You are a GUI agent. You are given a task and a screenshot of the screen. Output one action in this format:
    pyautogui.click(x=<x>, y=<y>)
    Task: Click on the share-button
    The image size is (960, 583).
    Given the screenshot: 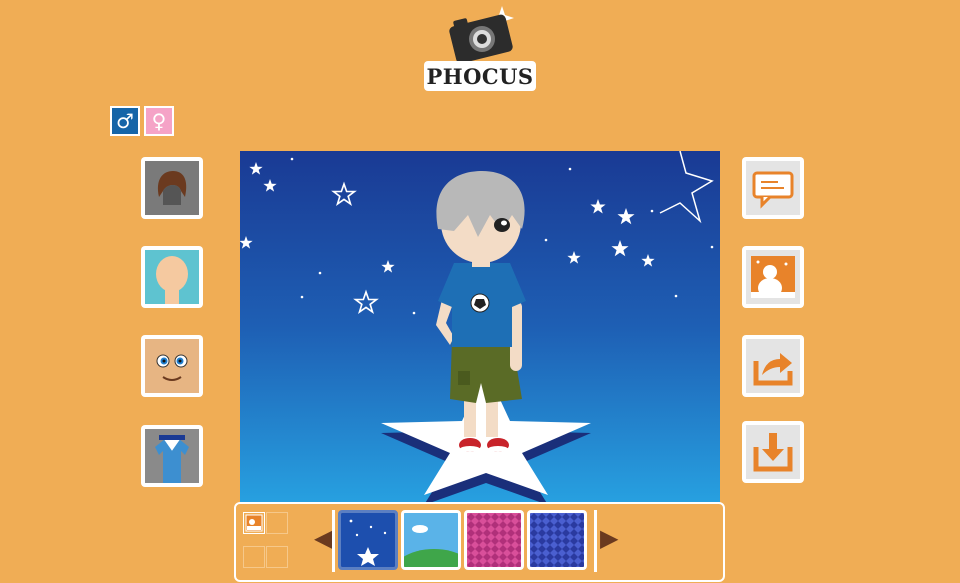 What is the action you would take?
    pyautogui.click(x=773, y=366)
    